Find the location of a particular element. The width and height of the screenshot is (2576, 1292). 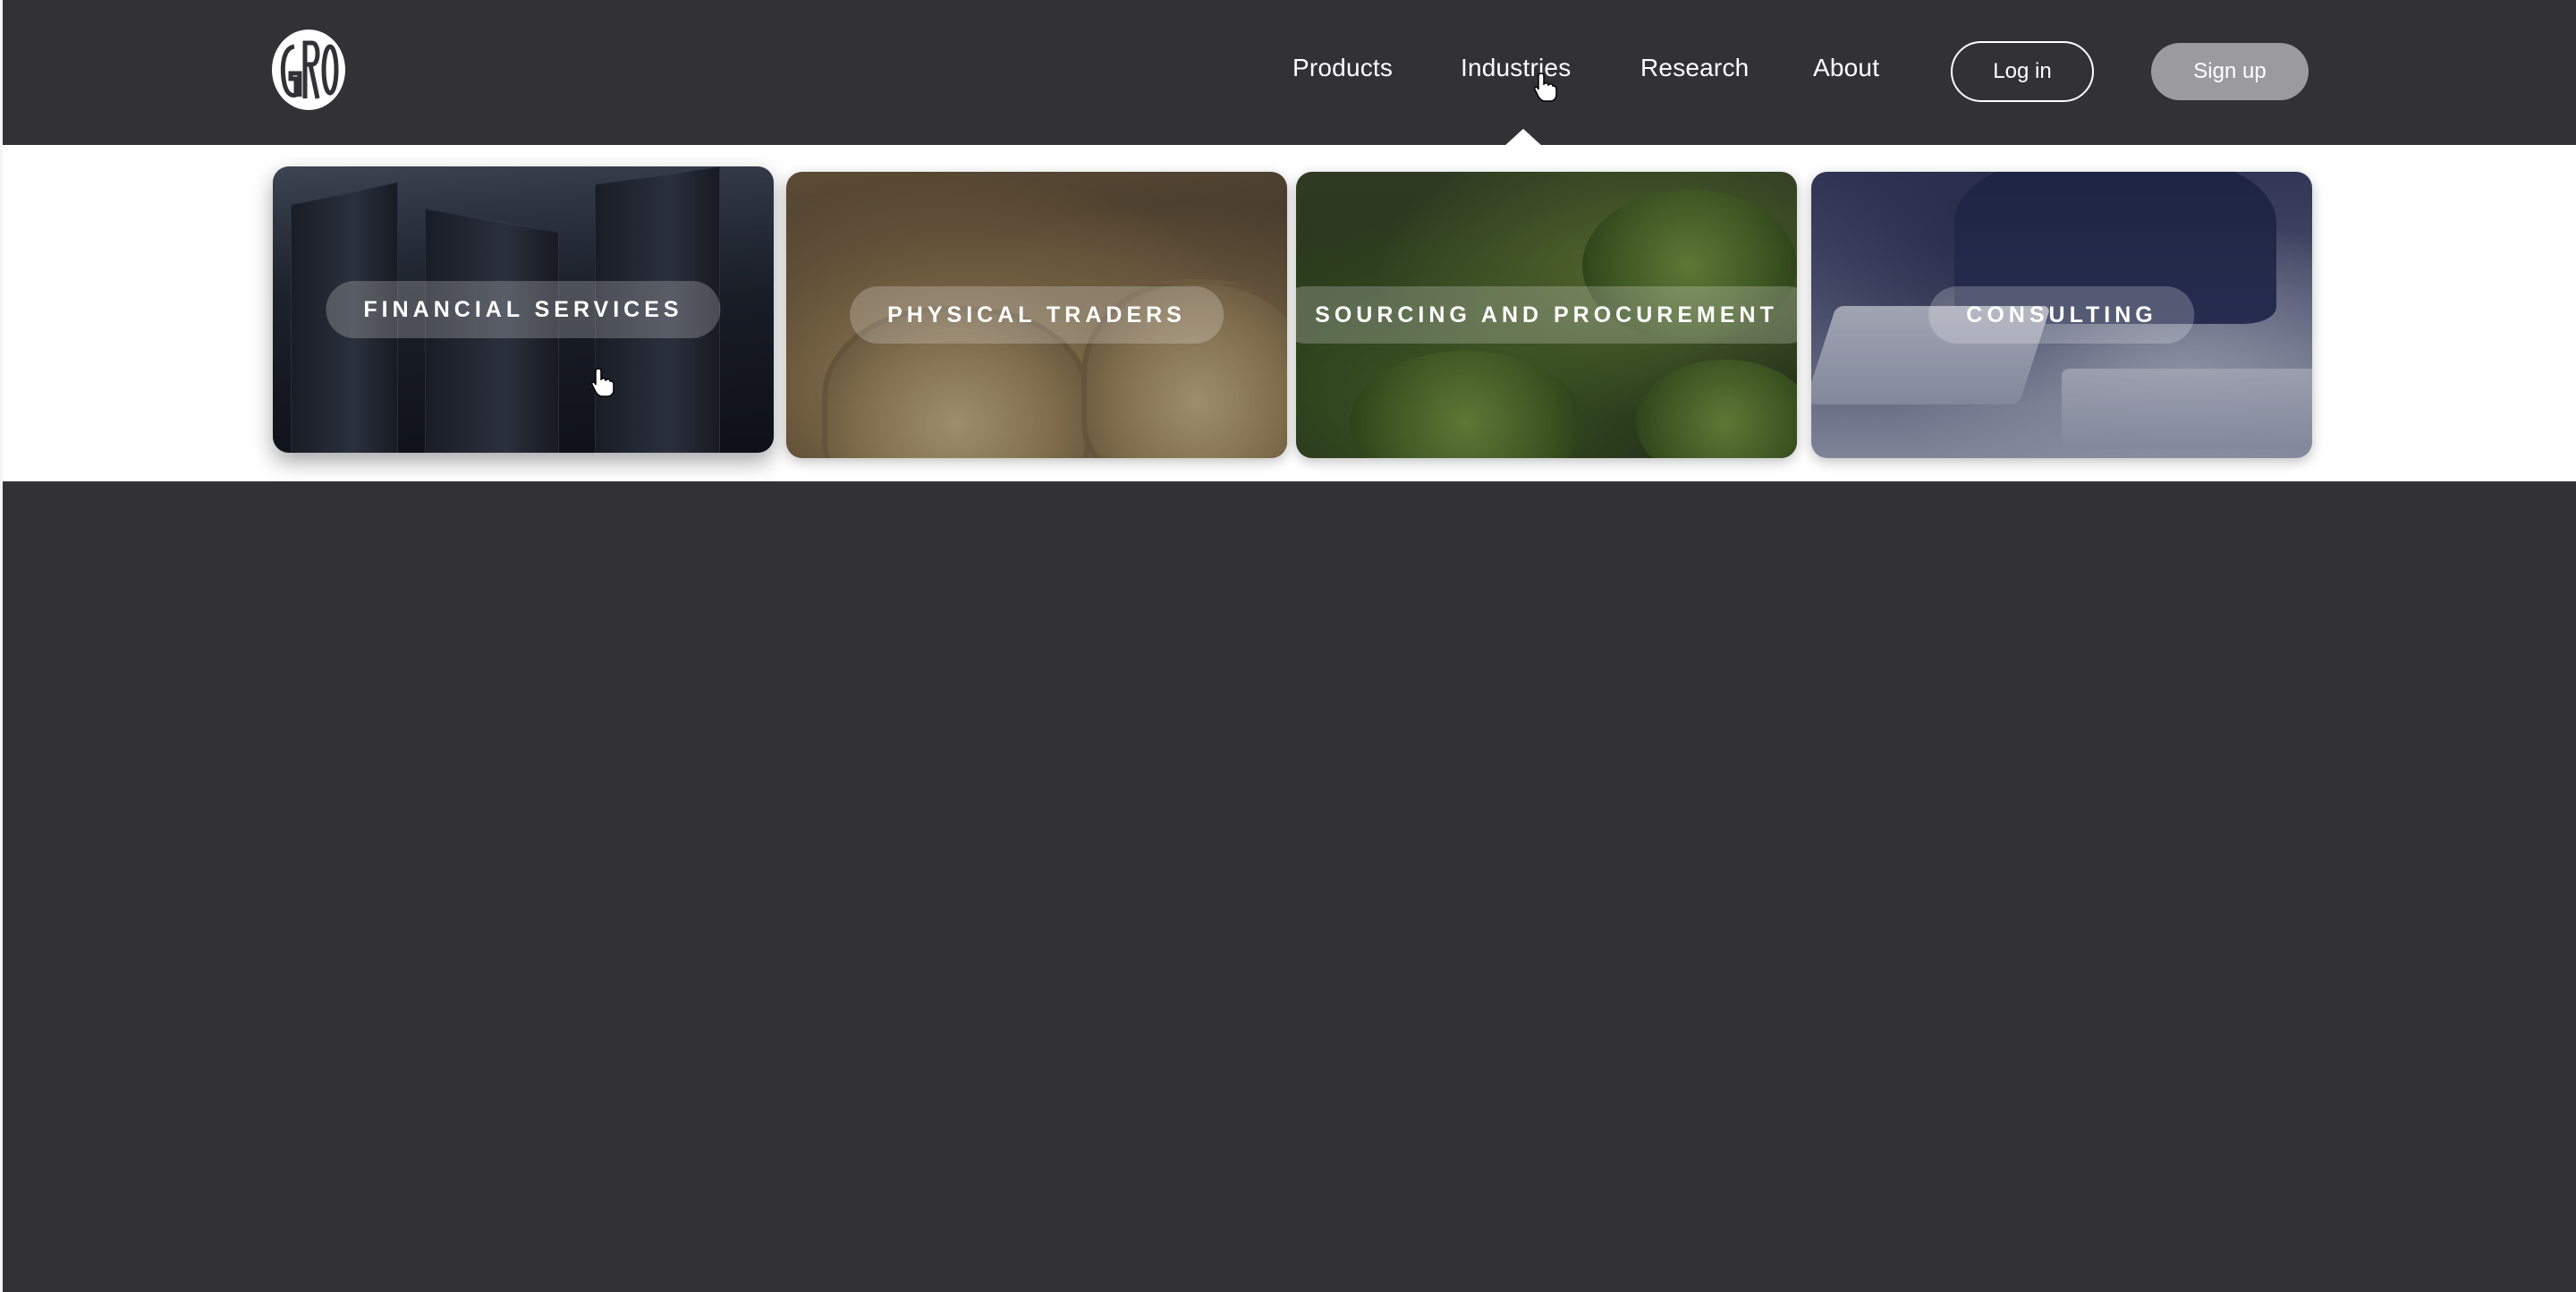

industry-card-physical-traders: PHYSICAL TRADERS is located at coordinates (1036, 315).